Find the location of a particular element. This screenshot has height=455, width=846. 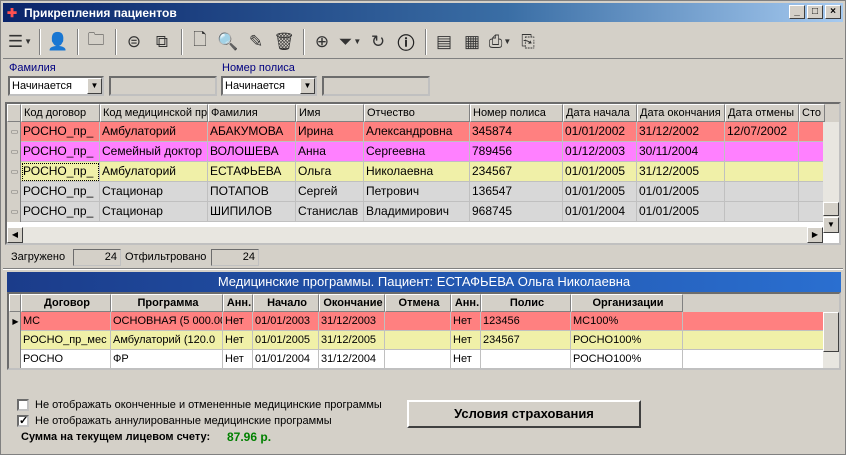

binoculars-icon: ⊕ is located at coordinates (322, 42).